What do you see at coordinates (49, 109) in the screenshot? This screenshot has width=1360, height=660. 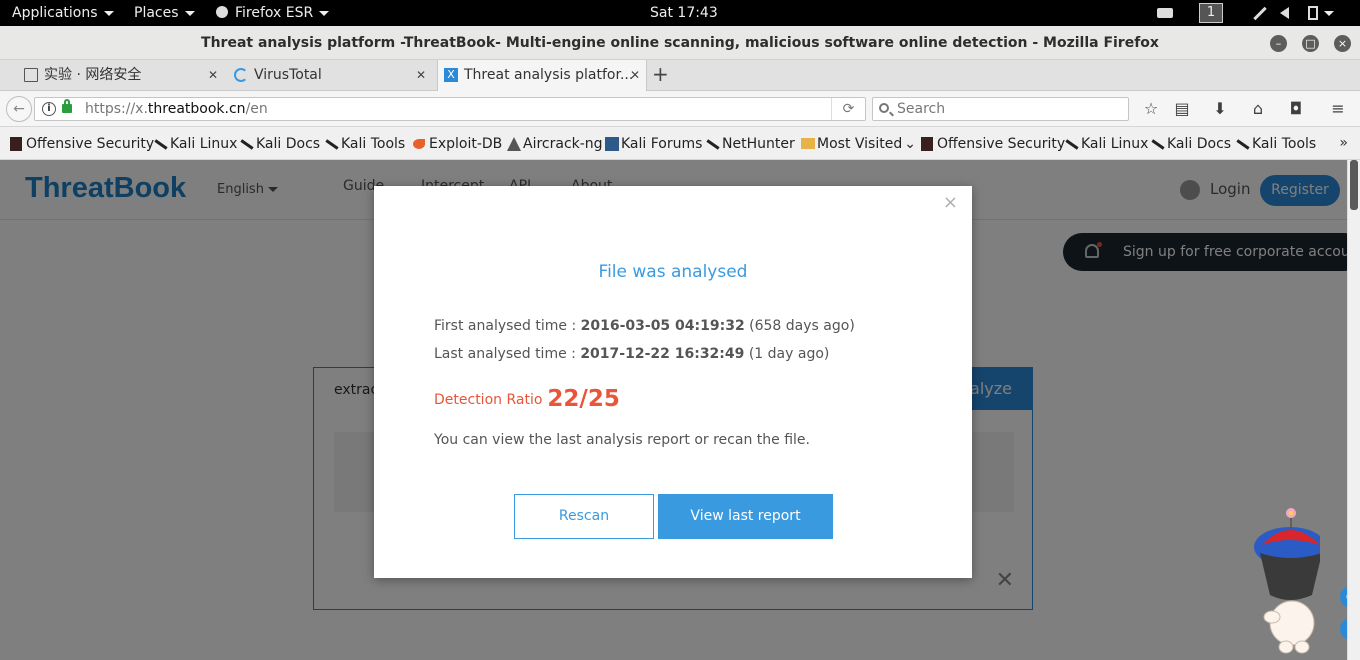 I see `info-icon: i` at bounding box center [49, 109].